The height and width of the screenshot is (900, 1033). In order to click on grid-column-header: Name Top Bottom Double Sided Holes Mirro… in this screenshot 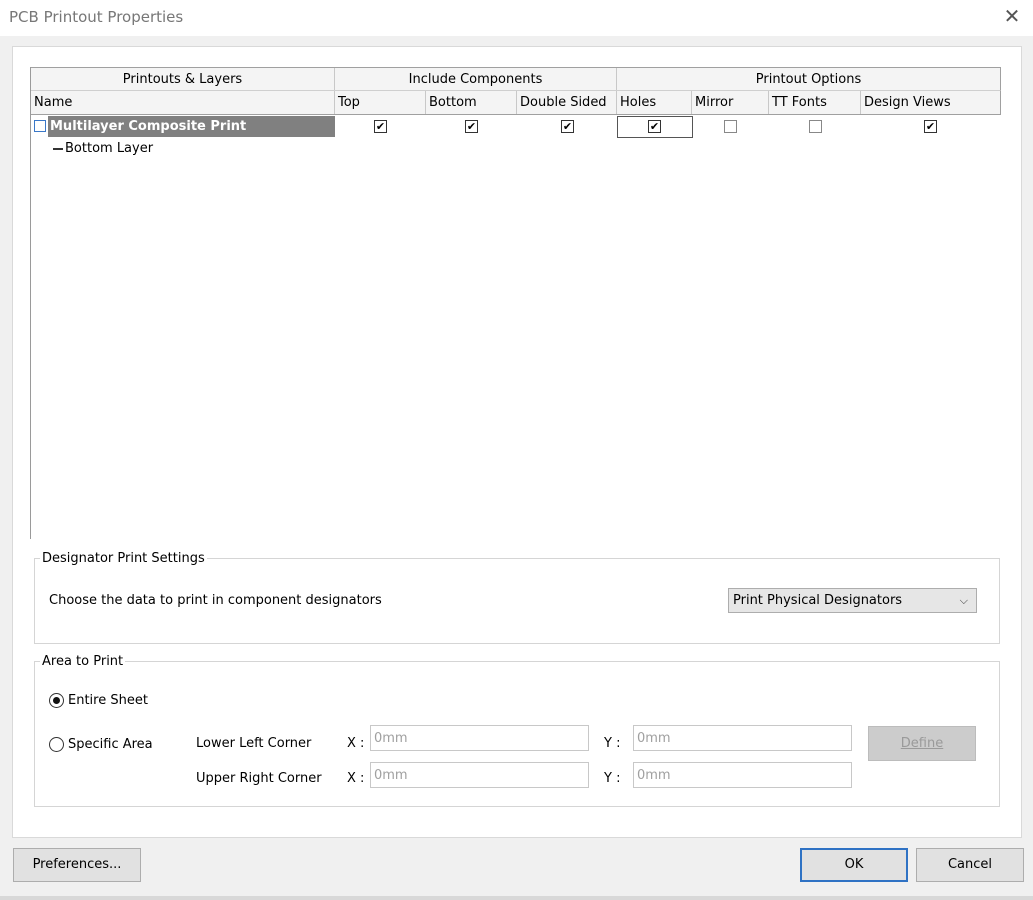, I will do `click(516, 103)`.